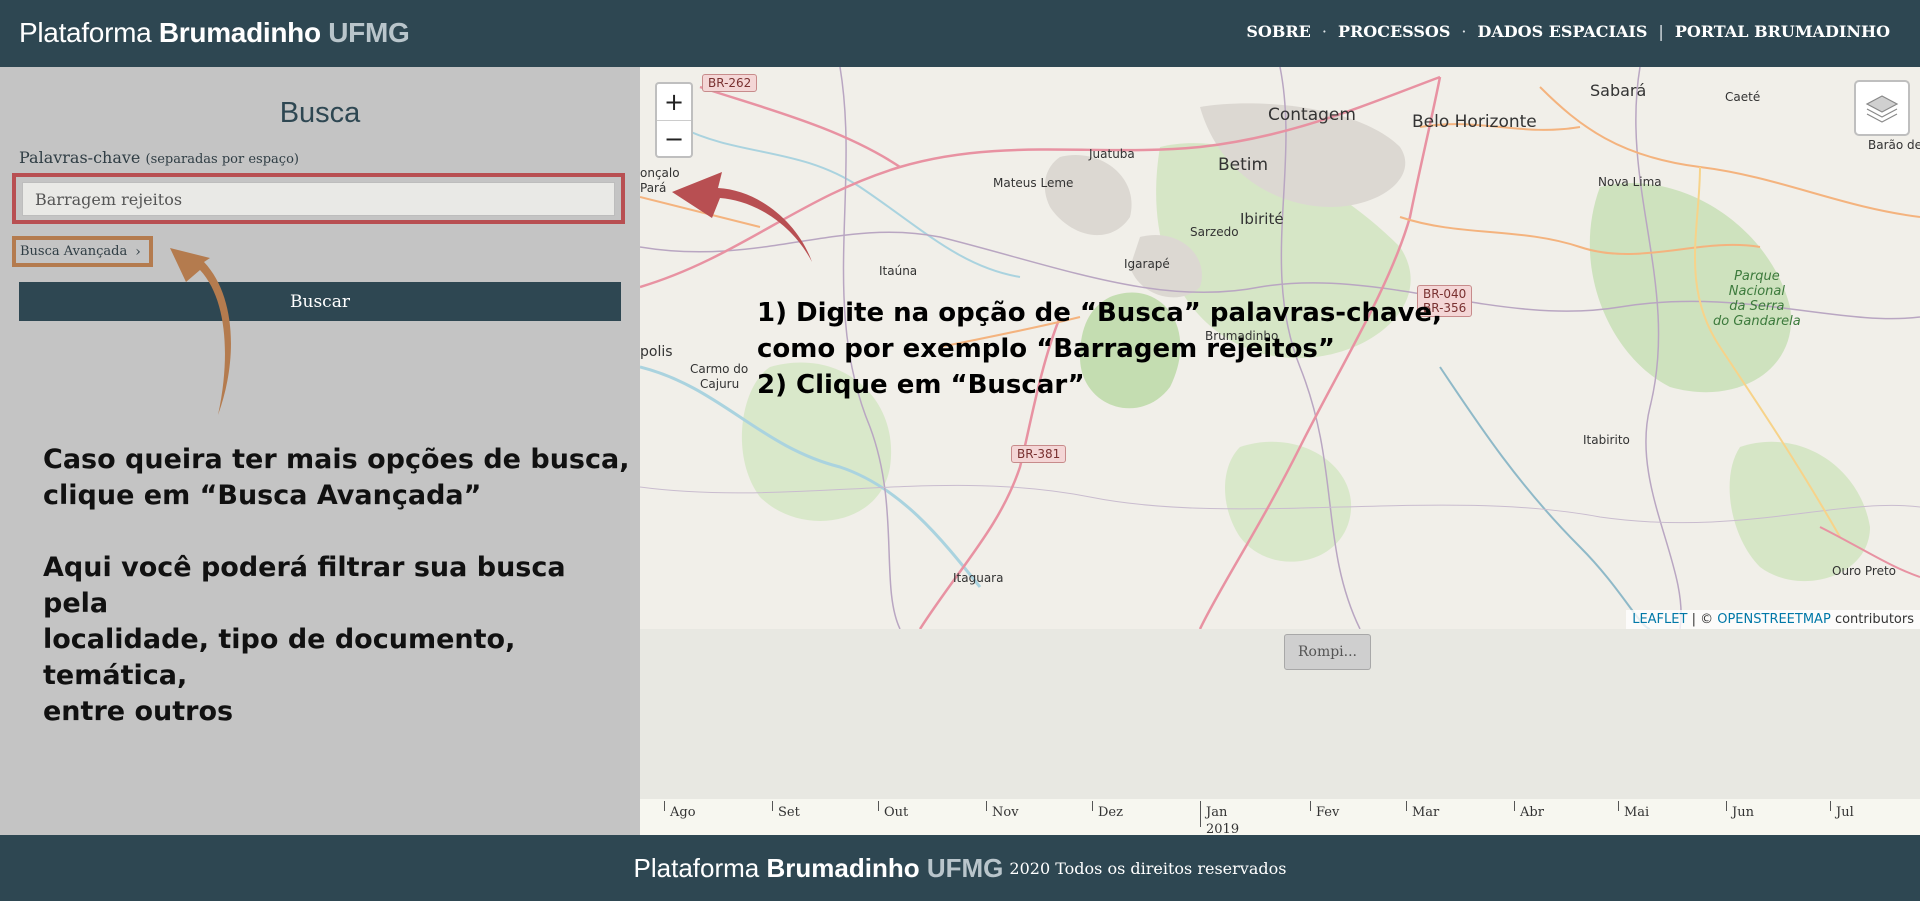  What do you see at coordinates (1046, 349) in the screenshot?
I see `map-note-line: como por exemplo “Barragem rejeitos”` at bounding box center [1046, 349].